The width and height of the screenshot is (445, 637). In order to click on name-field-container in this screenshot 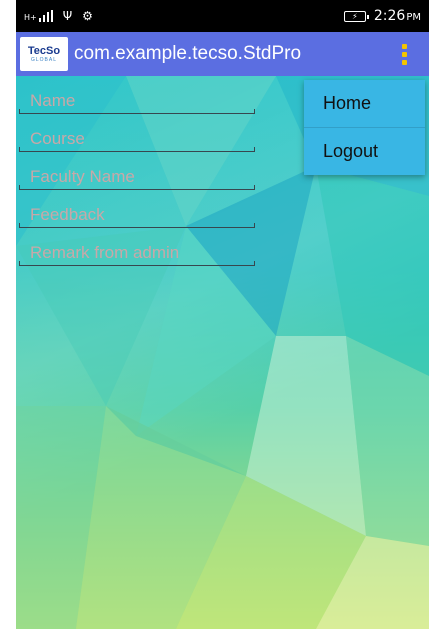, I will do `click(137, 96)`.